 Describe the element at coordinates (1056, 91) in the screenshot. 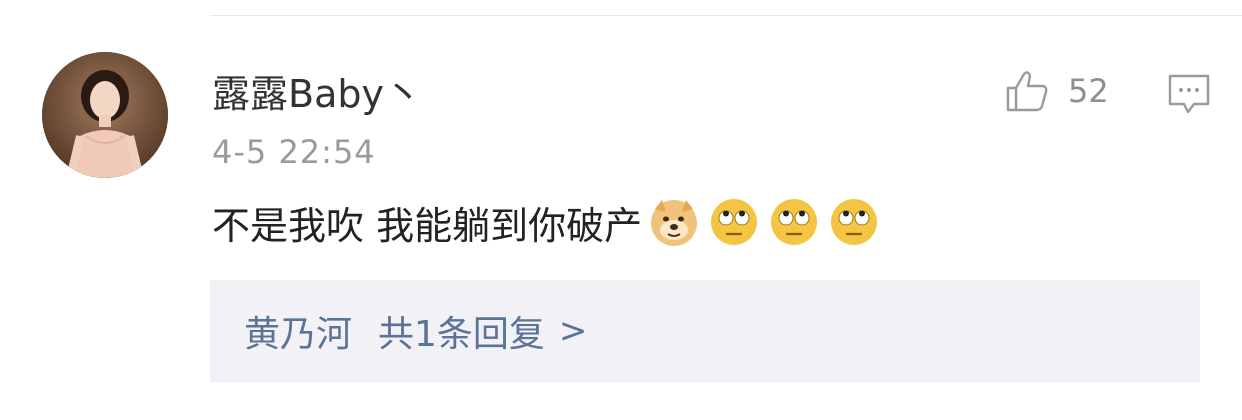

I see `like-button: 52` at that location.